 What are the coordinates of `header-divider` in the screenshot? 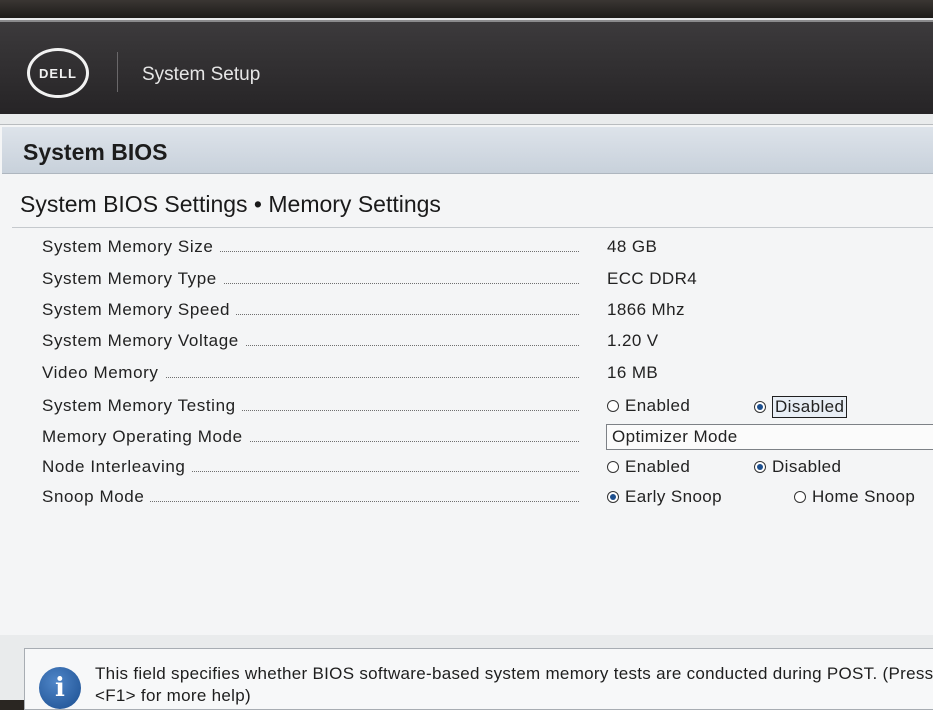 It's located at (117, 72).